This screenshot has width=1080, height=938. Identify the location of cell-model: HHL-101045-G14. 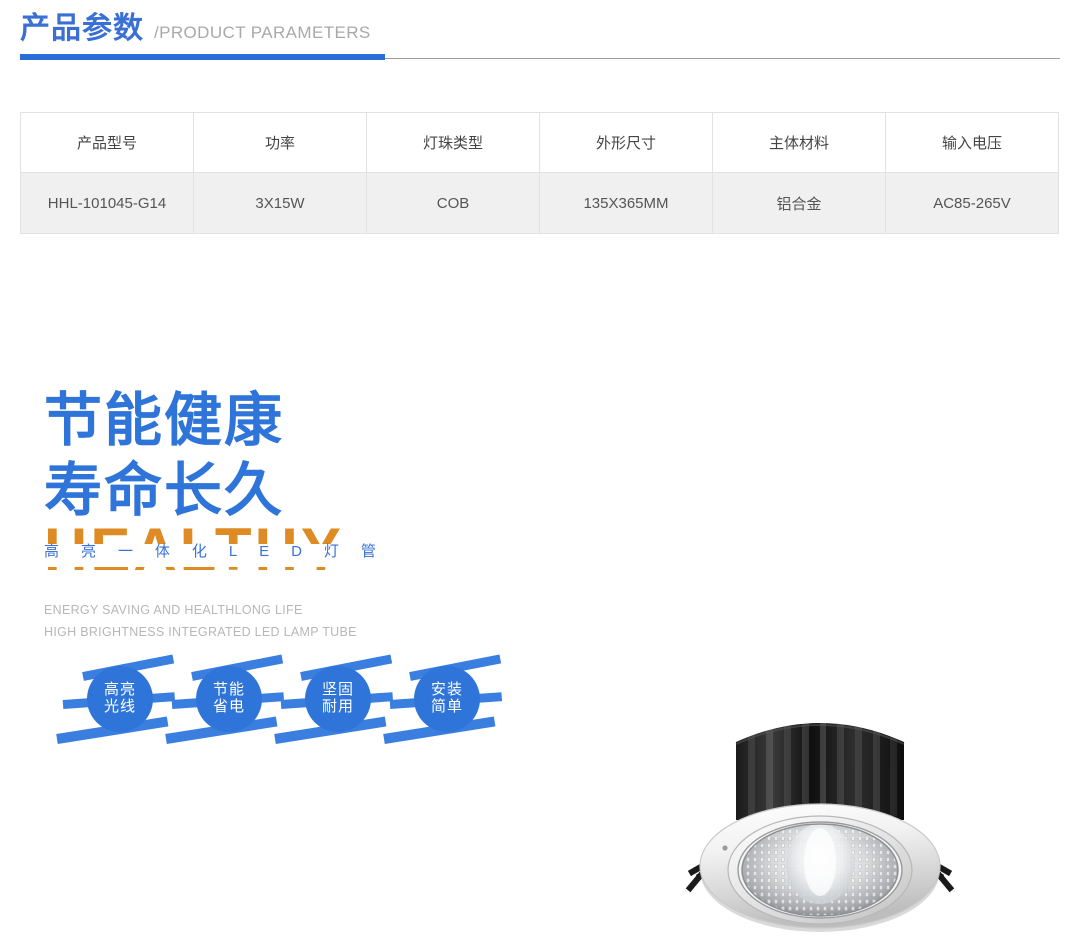
(107, 203).